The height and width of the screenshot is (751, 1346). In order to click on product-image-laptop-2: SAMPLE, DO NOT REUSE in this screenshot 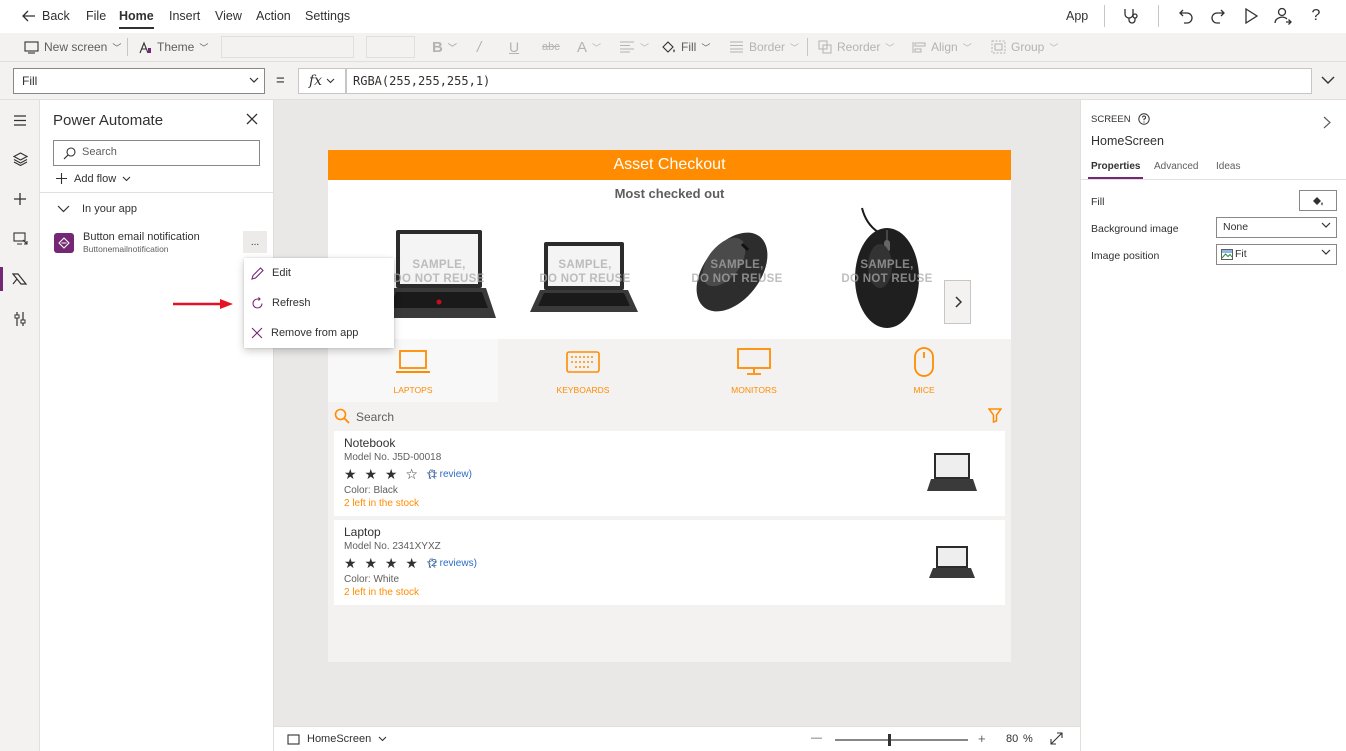, I will do `click(585, 277)`.